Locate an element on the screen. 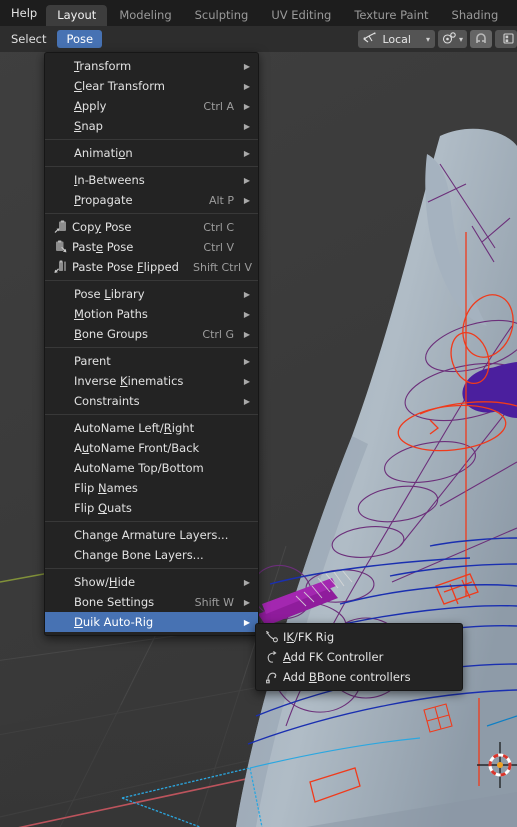 The height and width of the screenshot is (827, 517). menu-item-autoname-left-right: AutoName Left/Right ▶ is located at coordinates (151, 428).